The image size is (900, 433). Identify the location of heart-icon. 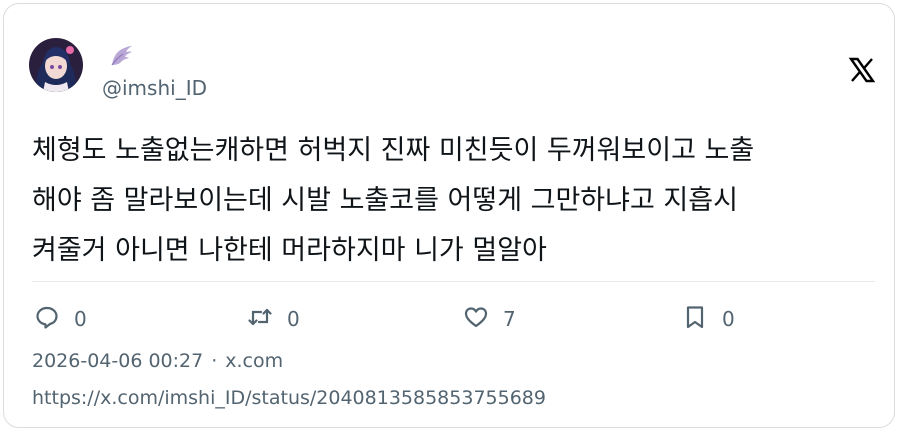
(476, 319).